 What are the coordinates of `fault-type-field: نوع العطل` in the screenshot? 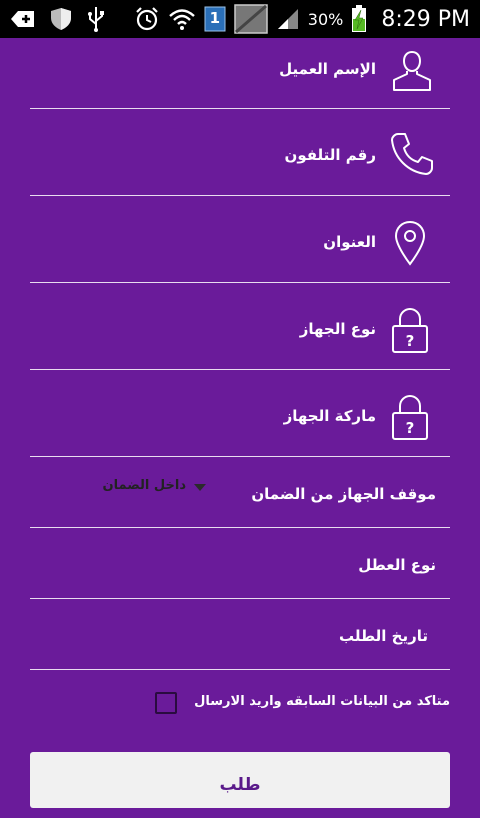 It's located at (240, 563).